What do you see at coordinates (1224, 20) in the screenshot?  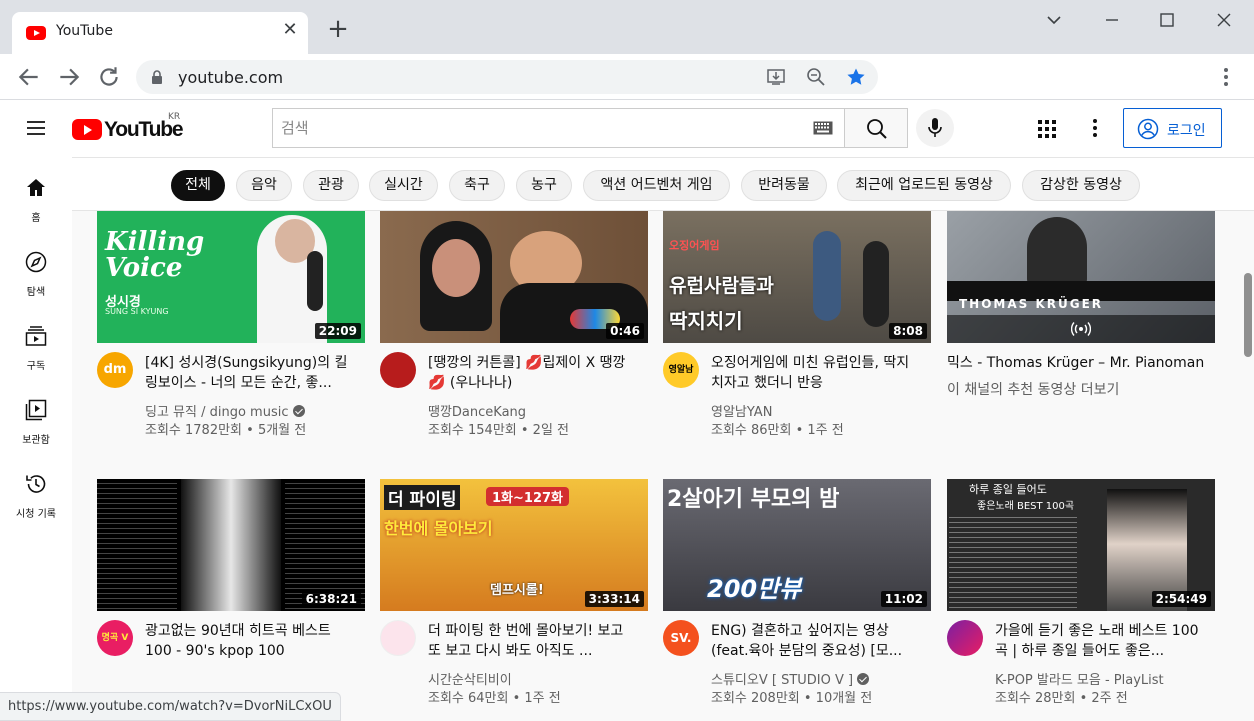 I see `close-window-icon` at bounding box center [1224, 20].